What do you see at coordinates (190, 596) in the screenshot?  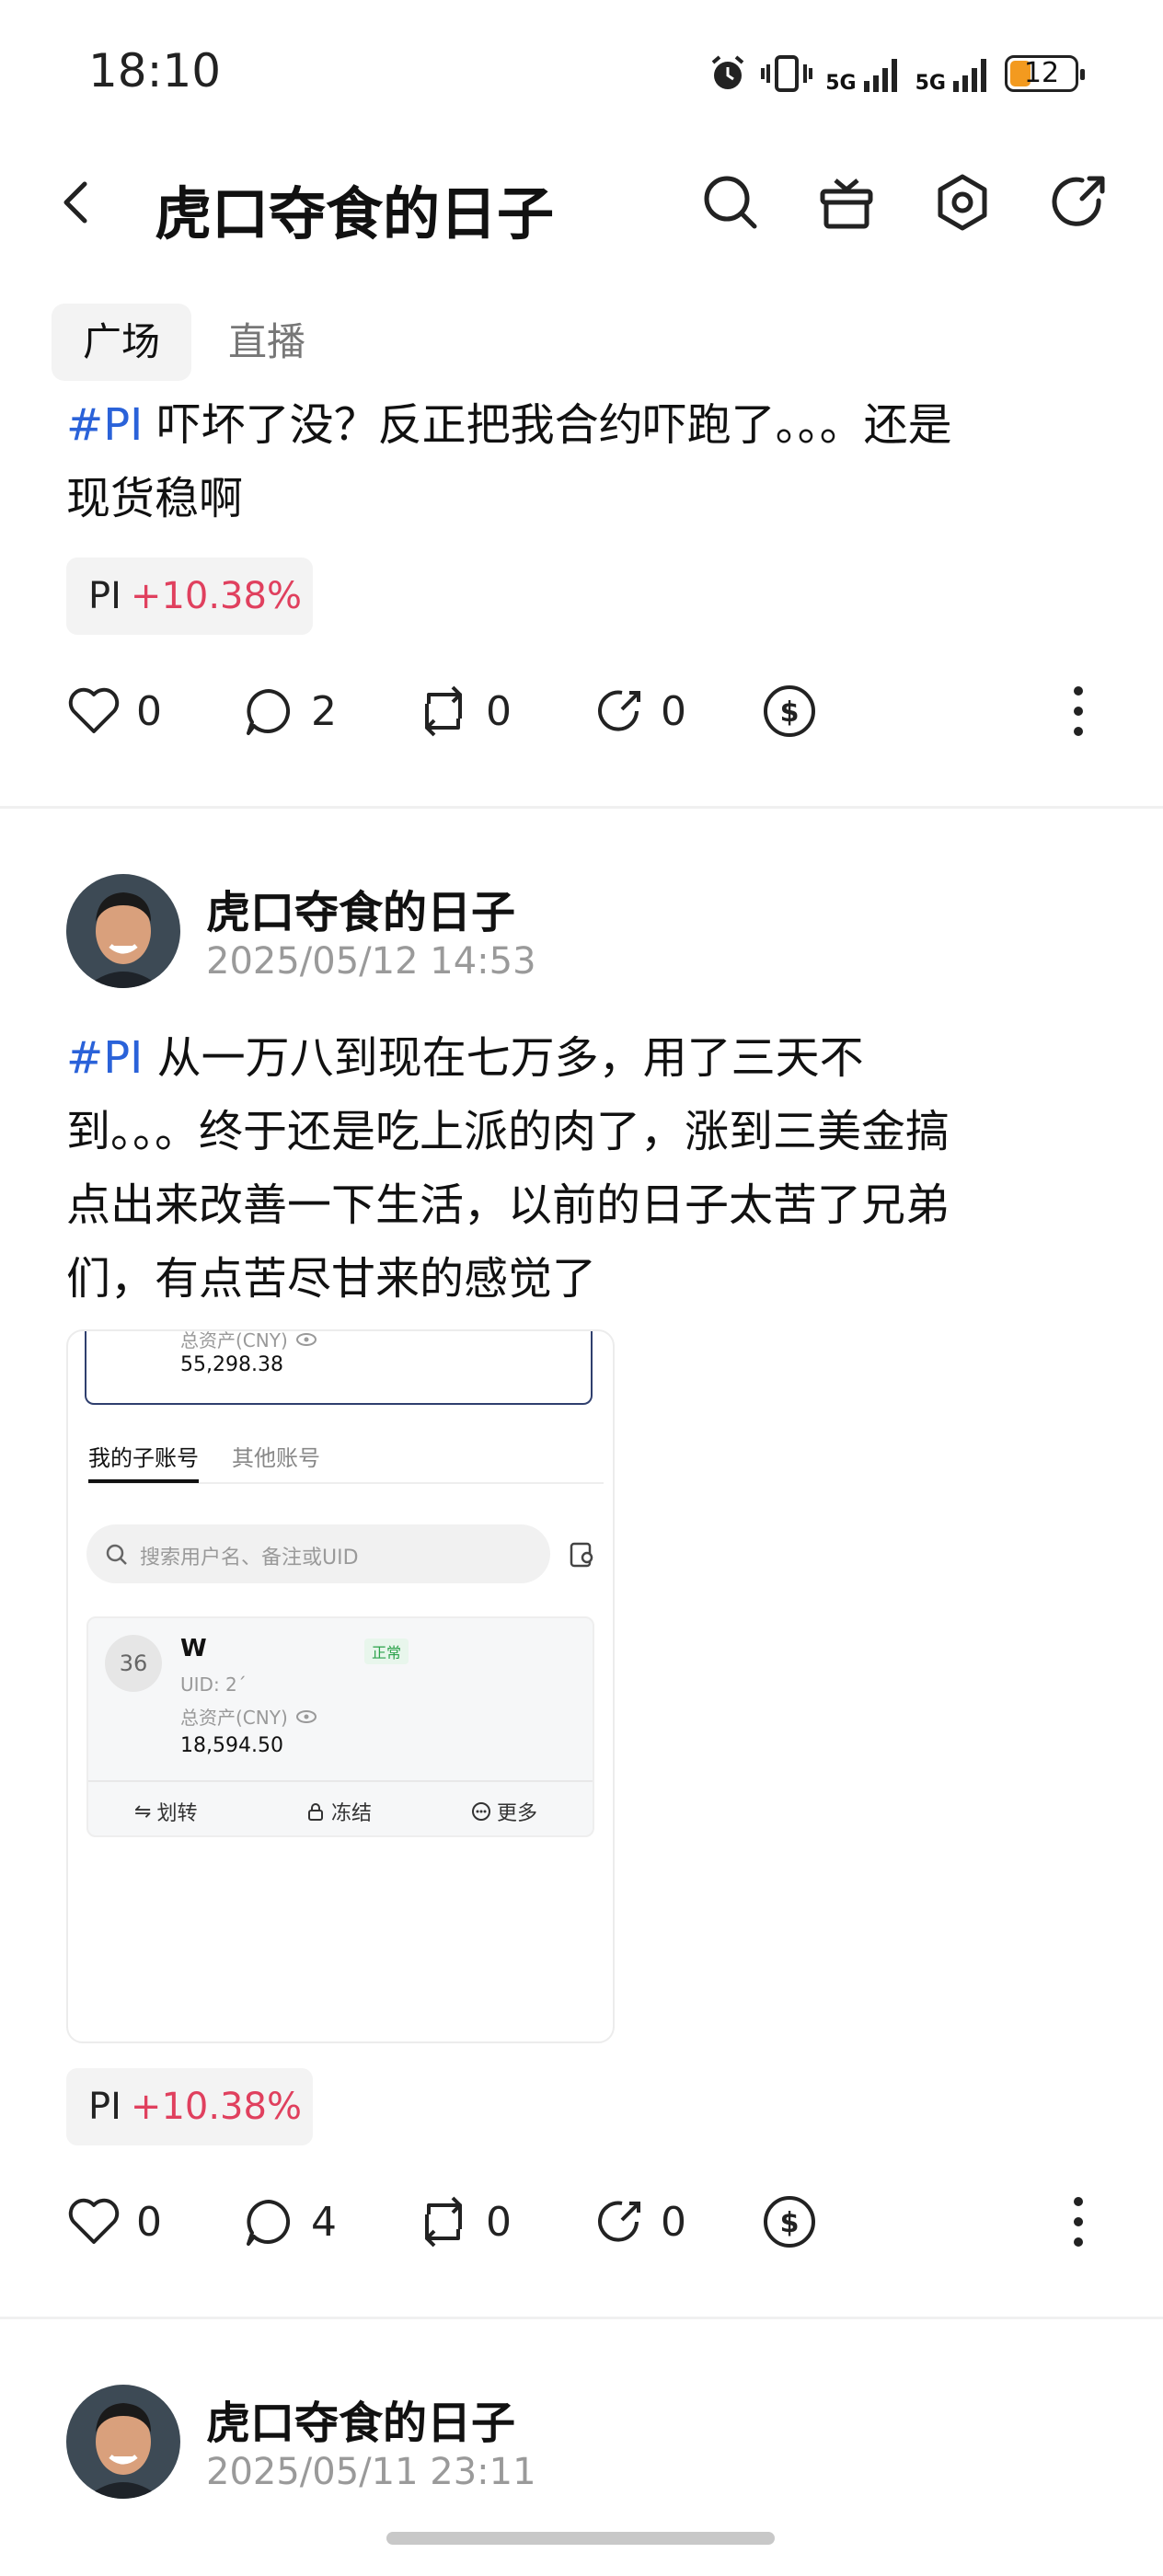 I see `post-1-coin-tag: PI +10.38%` at bounding box center [190, 596].